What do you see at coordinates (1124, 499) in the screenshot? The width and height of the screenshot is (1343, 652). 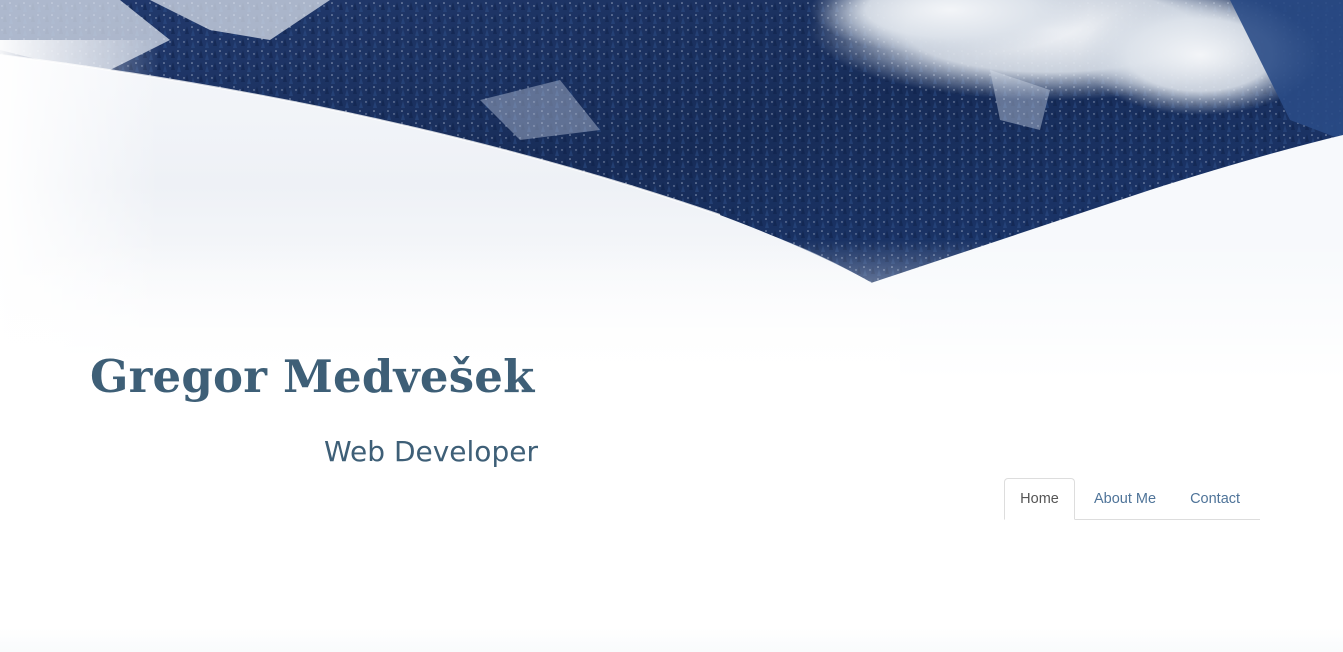 I see `tab-about-me: About Me` at bounding box center [1124, 499].